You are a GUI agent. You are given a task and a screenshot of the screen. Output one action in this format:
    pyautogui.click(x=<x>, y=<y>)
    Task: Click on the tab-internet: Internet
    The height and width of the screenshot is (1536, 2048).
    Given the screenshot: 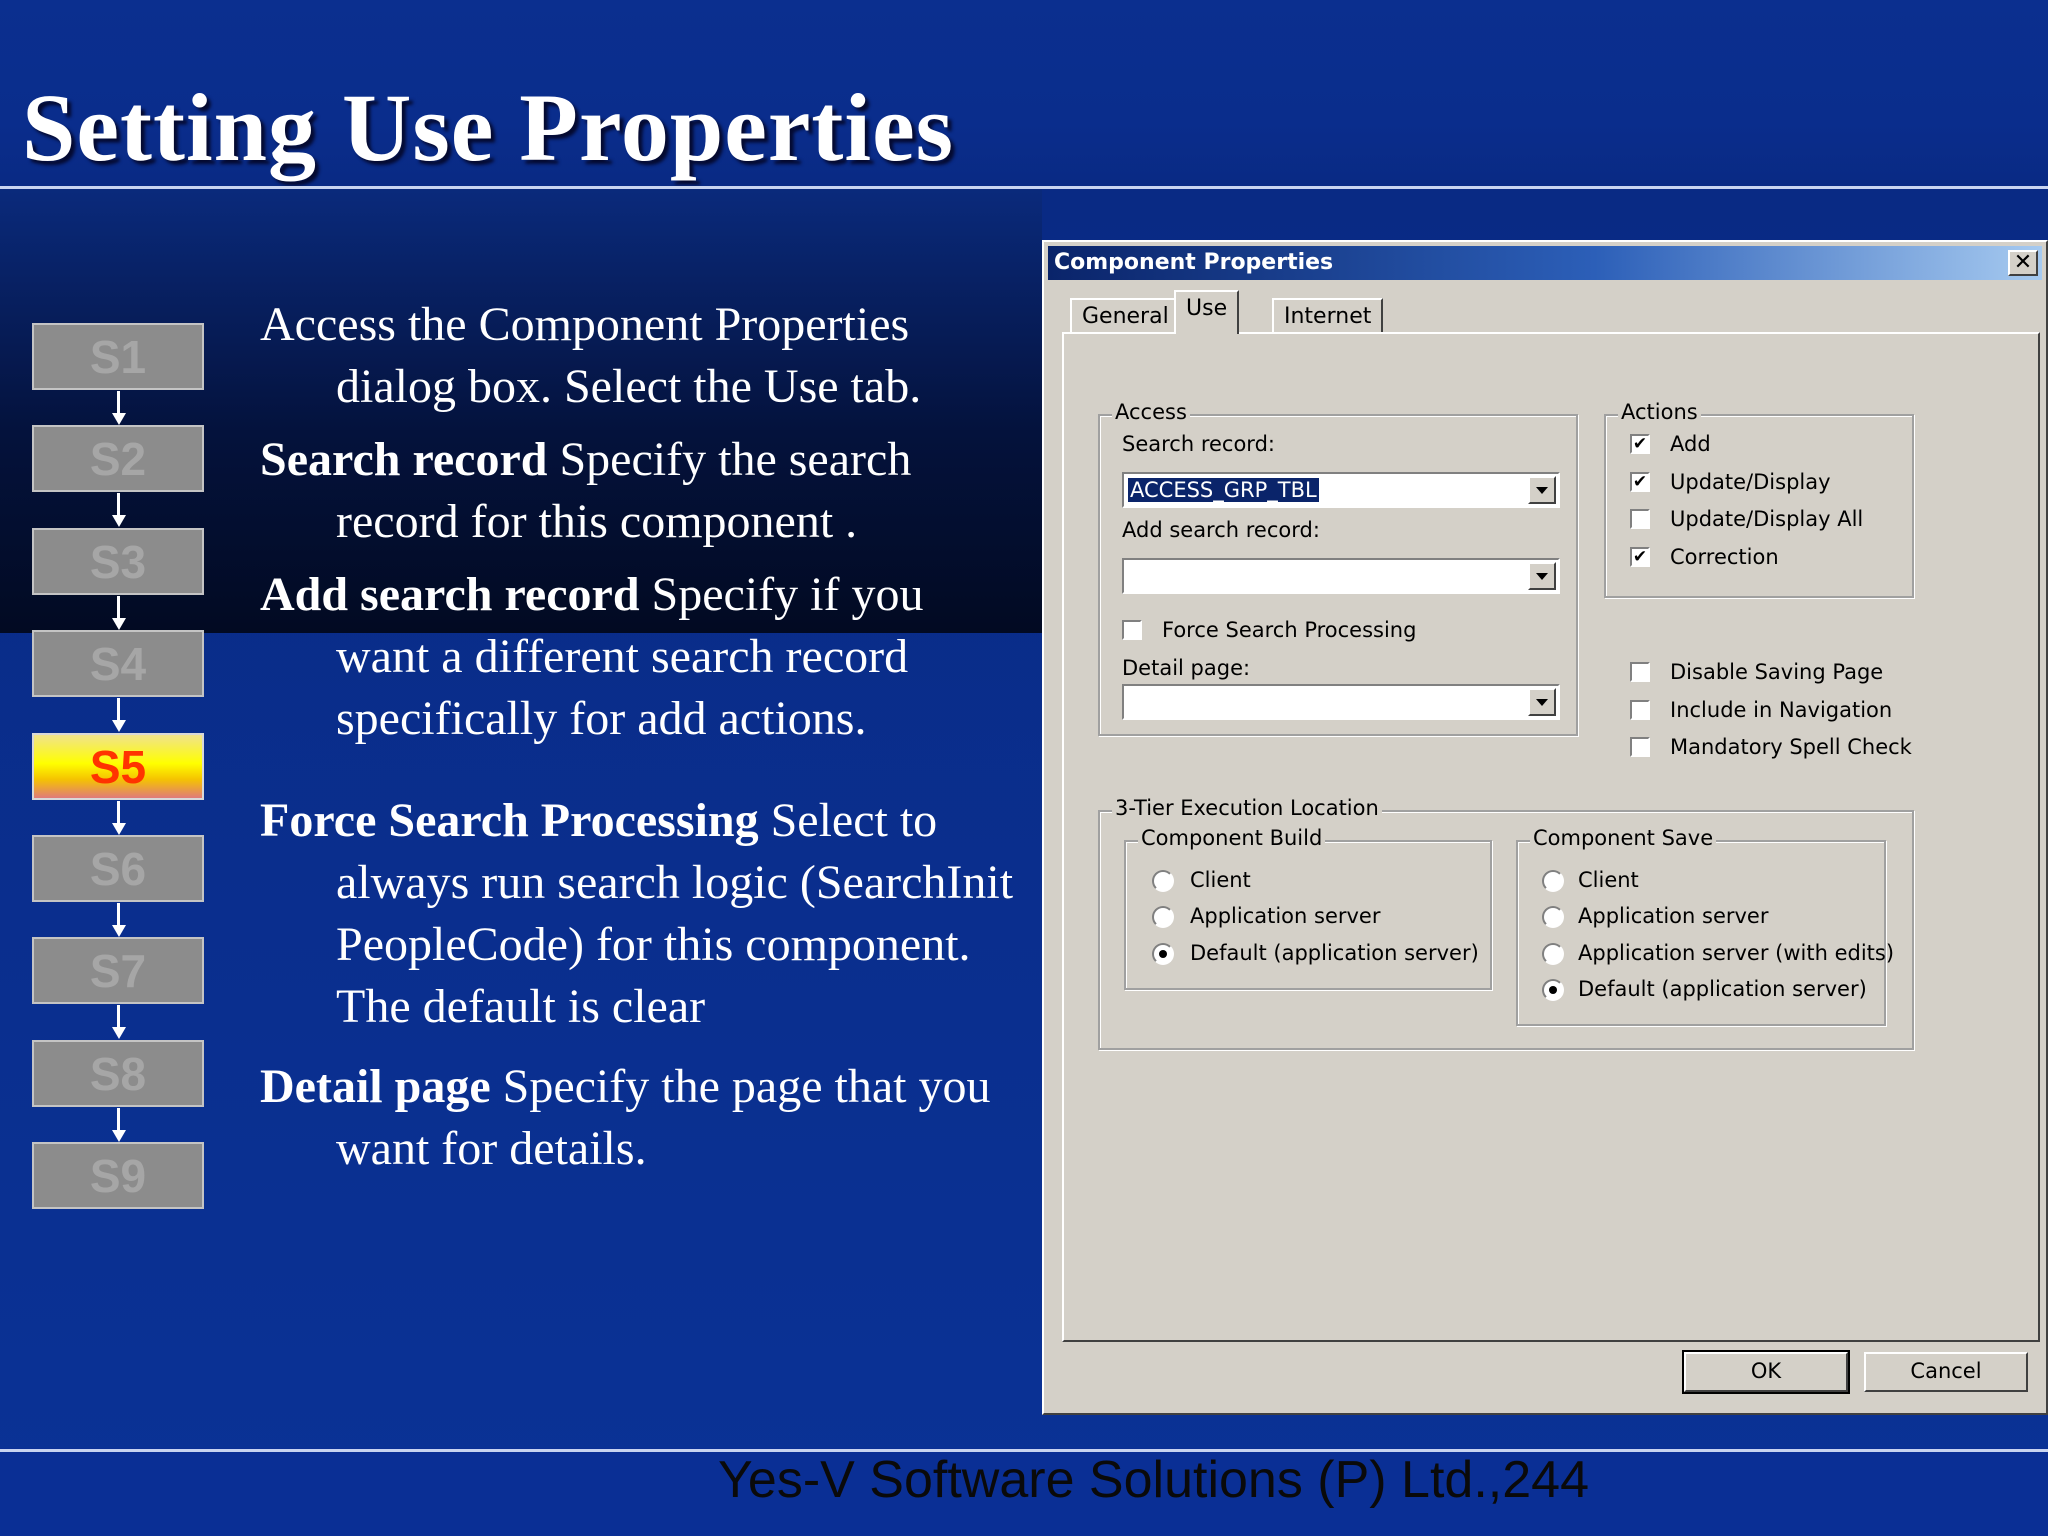 What is the action you would take?
    pyautogui.click(x=1328, y=315)
    